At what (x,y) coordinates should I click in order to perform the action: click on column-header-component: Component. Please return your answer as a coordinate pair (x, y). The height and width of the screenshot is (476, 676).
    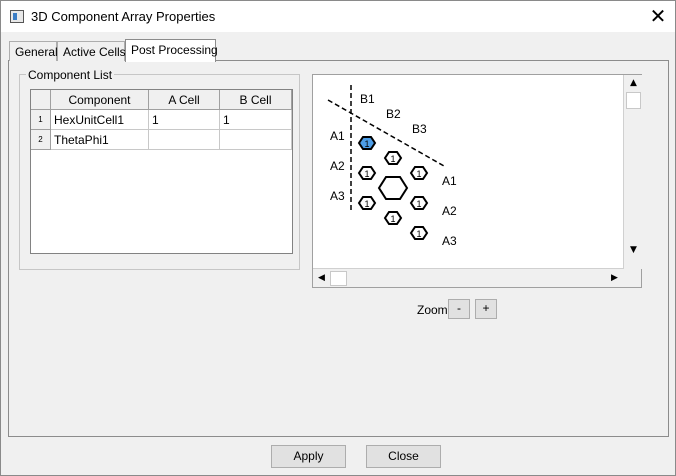
    Looking at the image, I should click on (100, 100).